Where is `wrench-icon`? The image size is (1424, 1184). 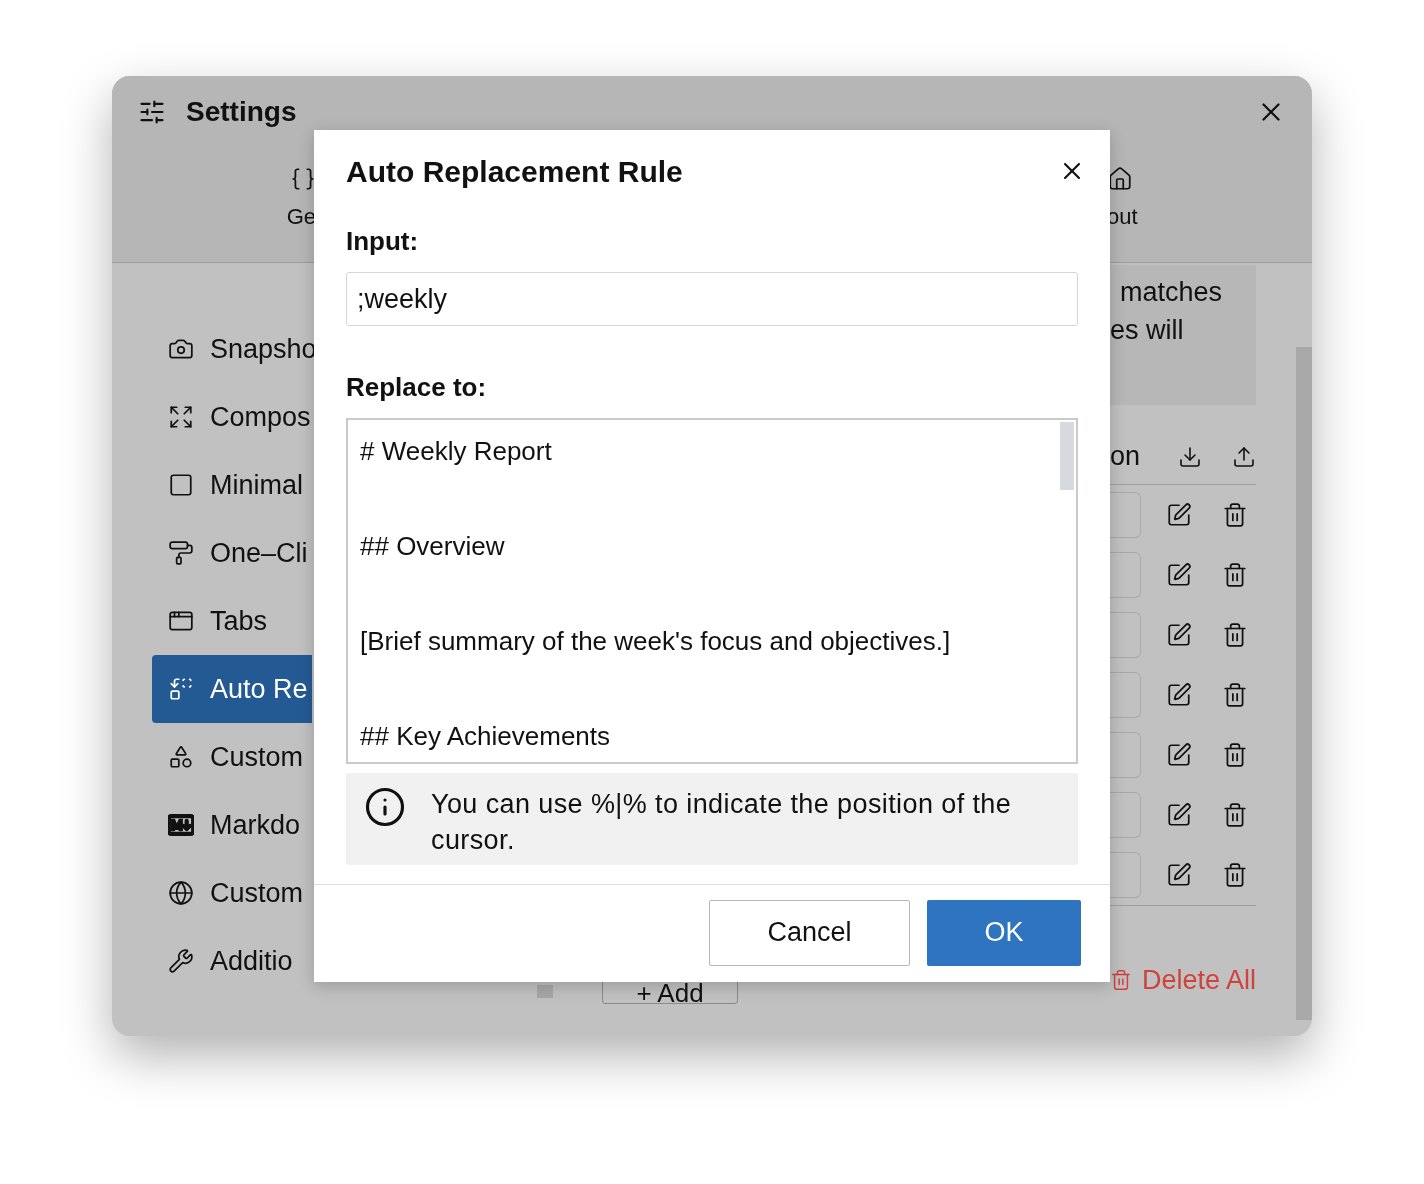 wrench-icon is located at coordinates (181, 961).